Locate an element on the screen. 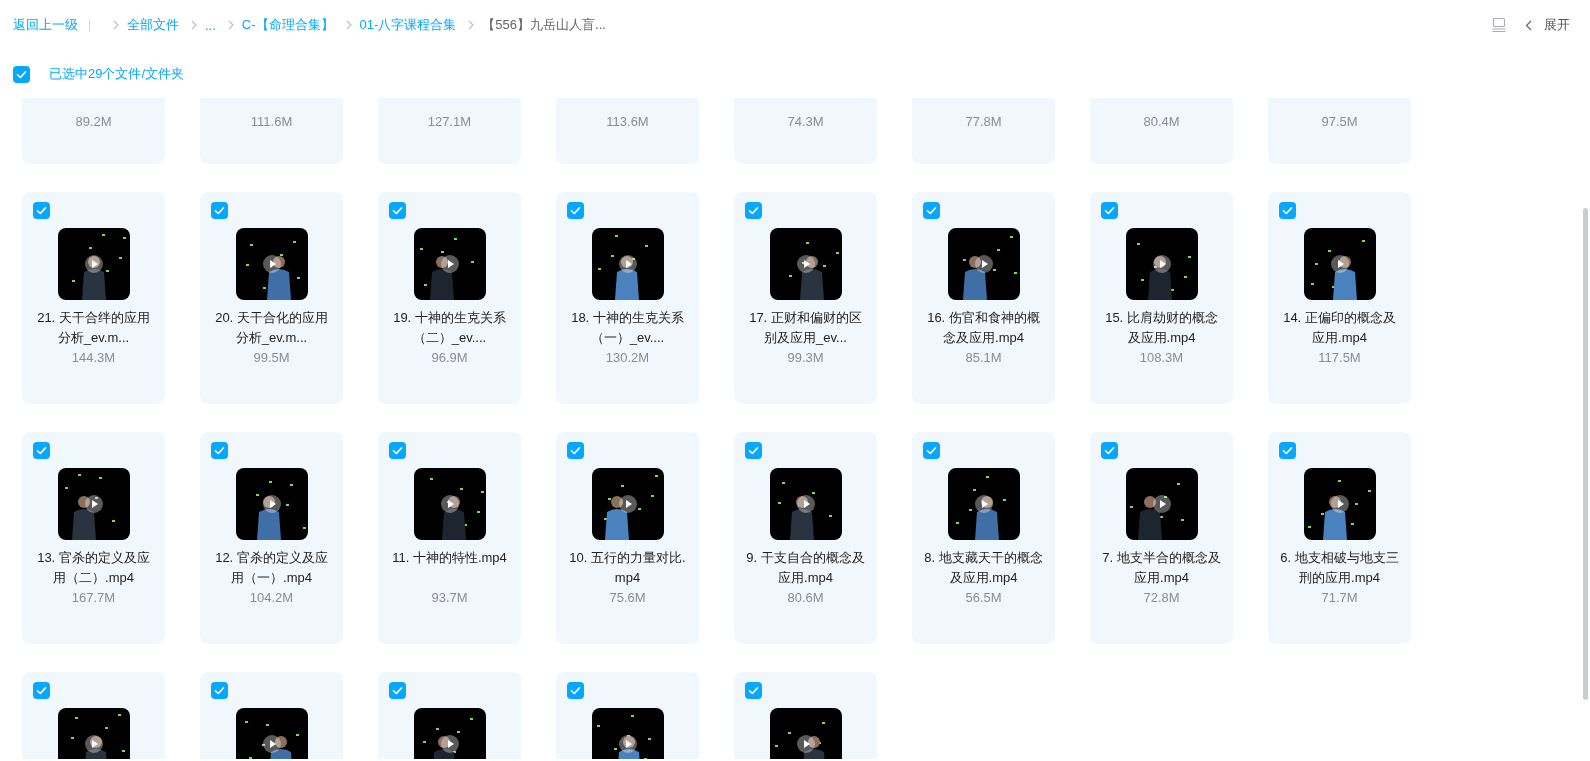  file-card: 18. 十神的生克关系（一）_ev.... 130.2M is located at coordinates (627, 298).